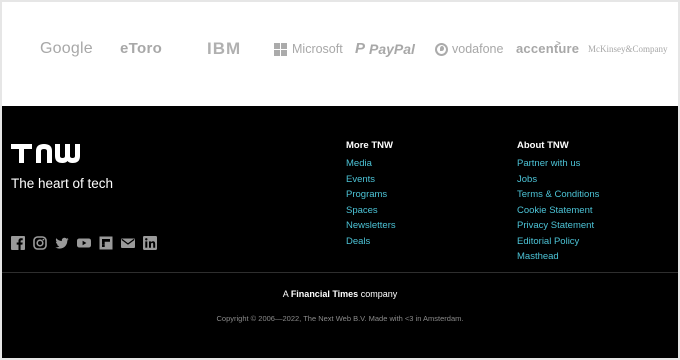 This screenshot has height=360, width=680. Describe the element at coordinates (66, 48) in the screenshot. I see `google-logo: Google` at that location.